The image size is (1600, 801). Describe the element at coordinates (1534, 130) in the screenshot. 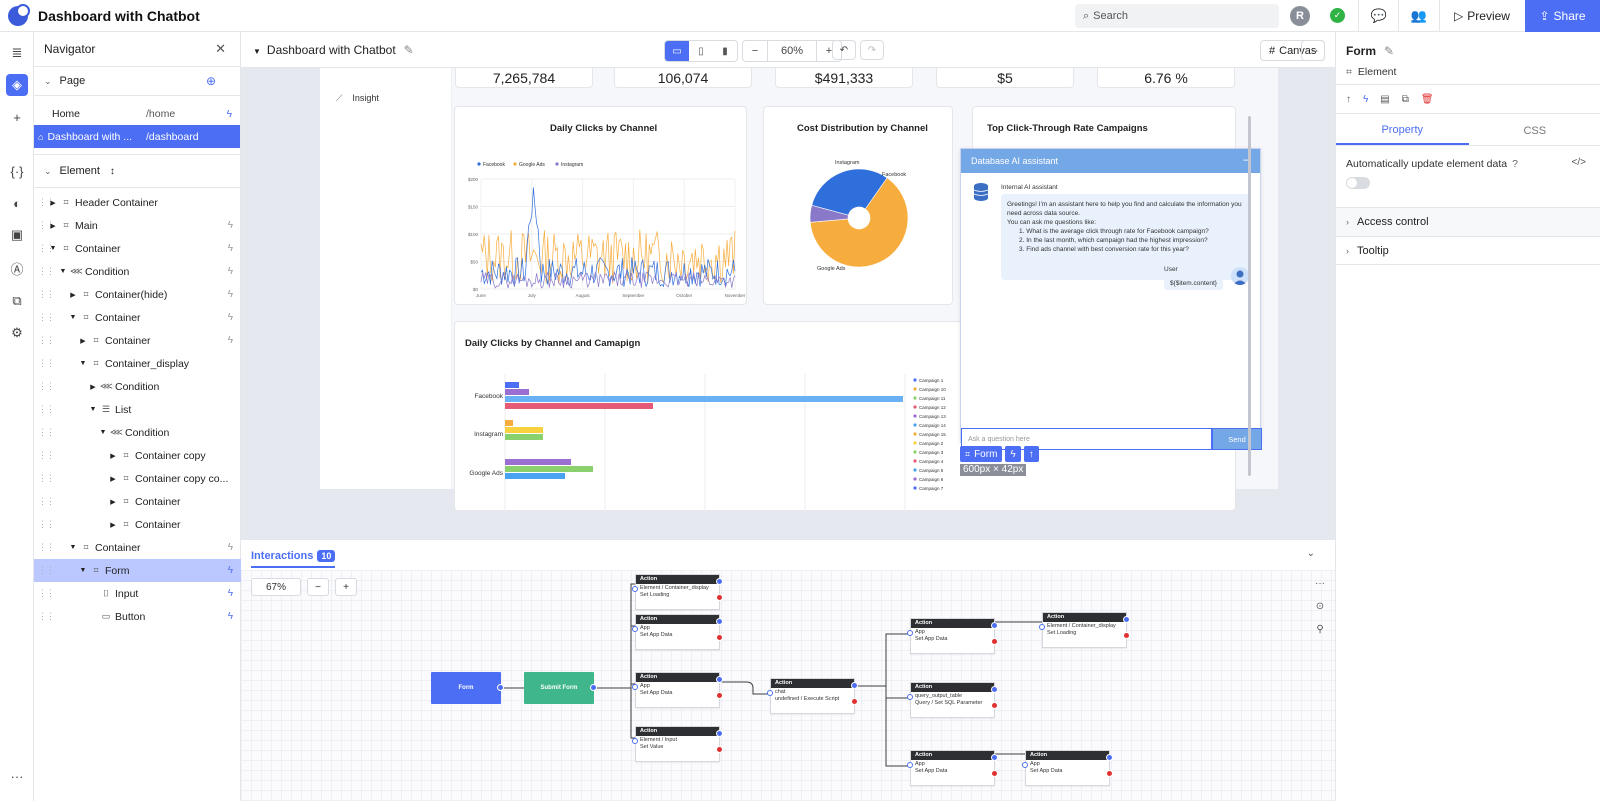

I see `tab-css: CSS` at that location.